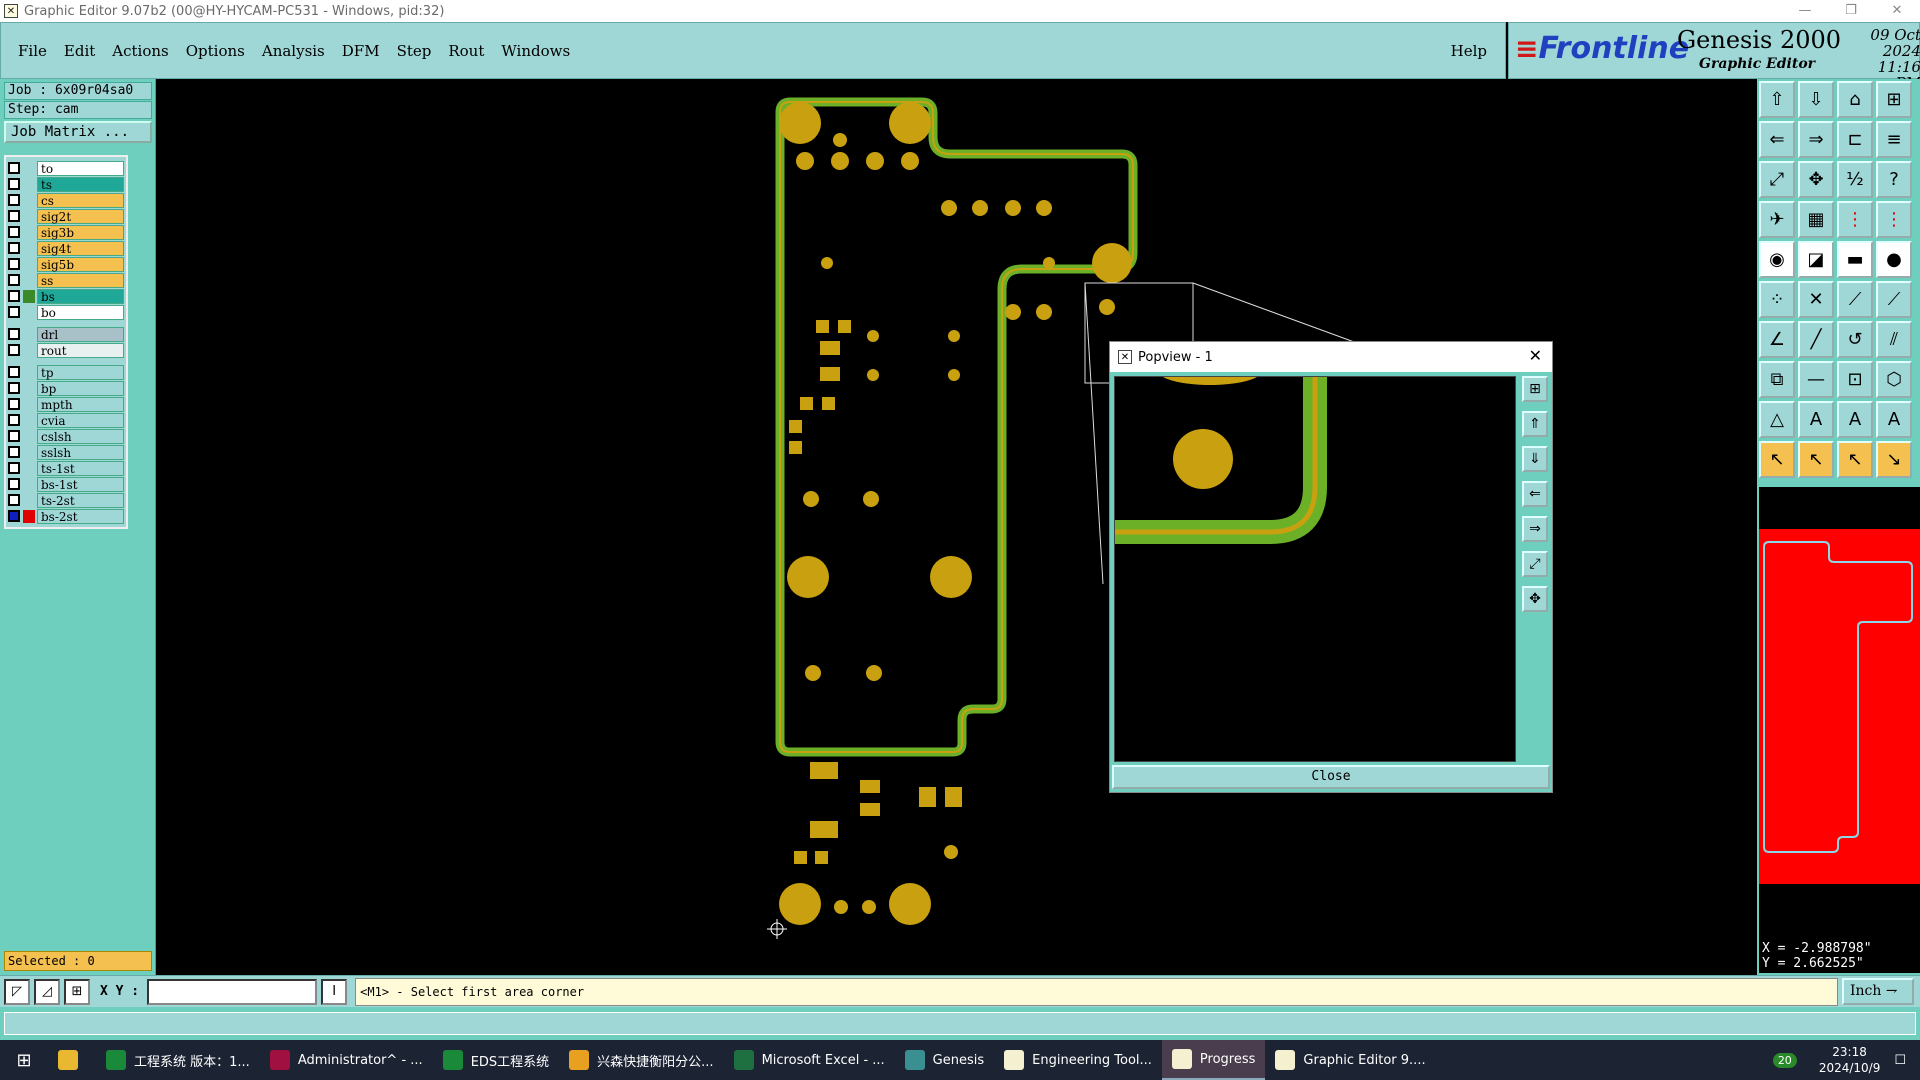  Describe the element at coordinates (1894, 379) in the screenshot. I see `shapes-icon: ⬡` at that location.